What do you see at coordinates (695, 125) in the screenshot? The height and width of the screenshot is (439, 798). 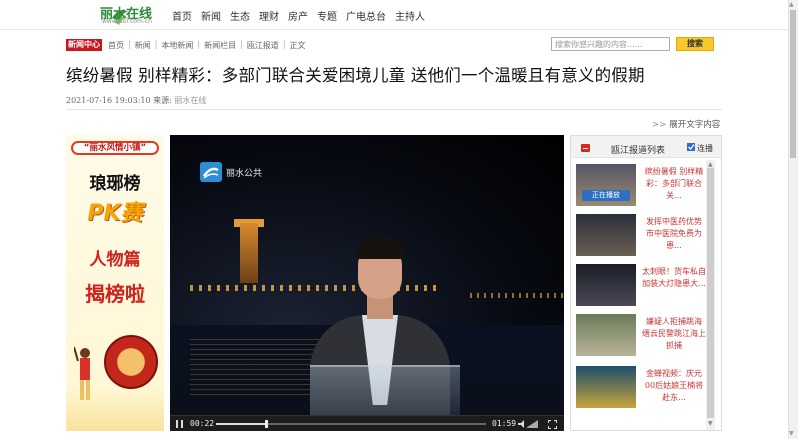 I see `expand-text-label: 展开文字内容` at bounding box center [695, 125].